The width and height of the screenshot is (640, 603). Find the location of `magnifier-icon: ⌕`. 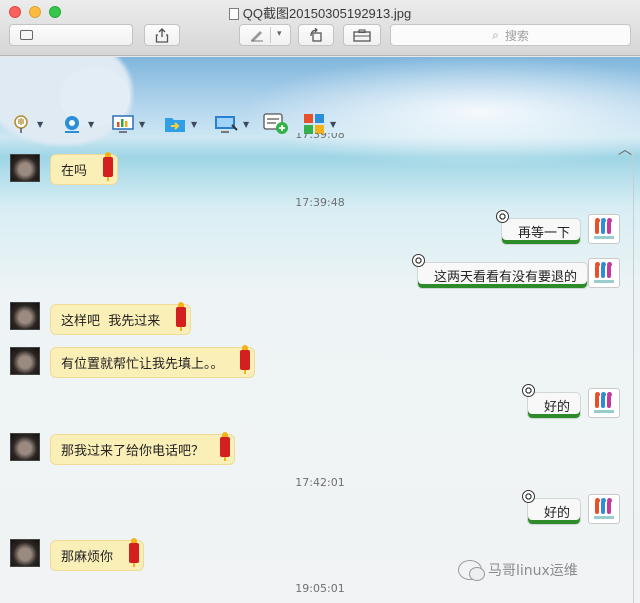

magnifier-icon: ⌕ is located at coordinates (495, 34).